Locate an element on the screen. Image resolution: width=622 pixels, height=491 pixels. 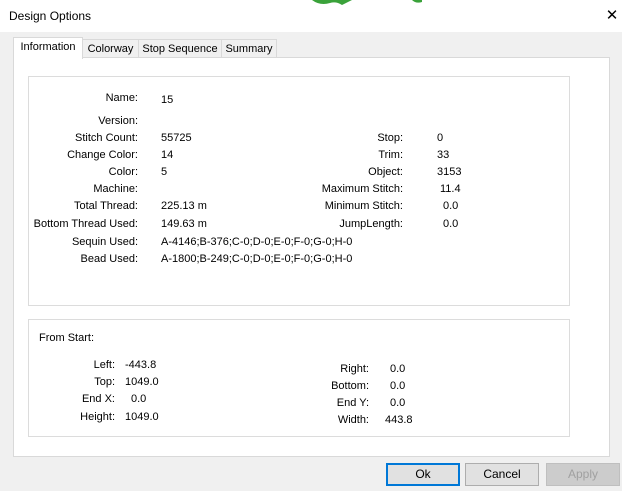
object-value: 3153 is located at coordinates (449, 172).